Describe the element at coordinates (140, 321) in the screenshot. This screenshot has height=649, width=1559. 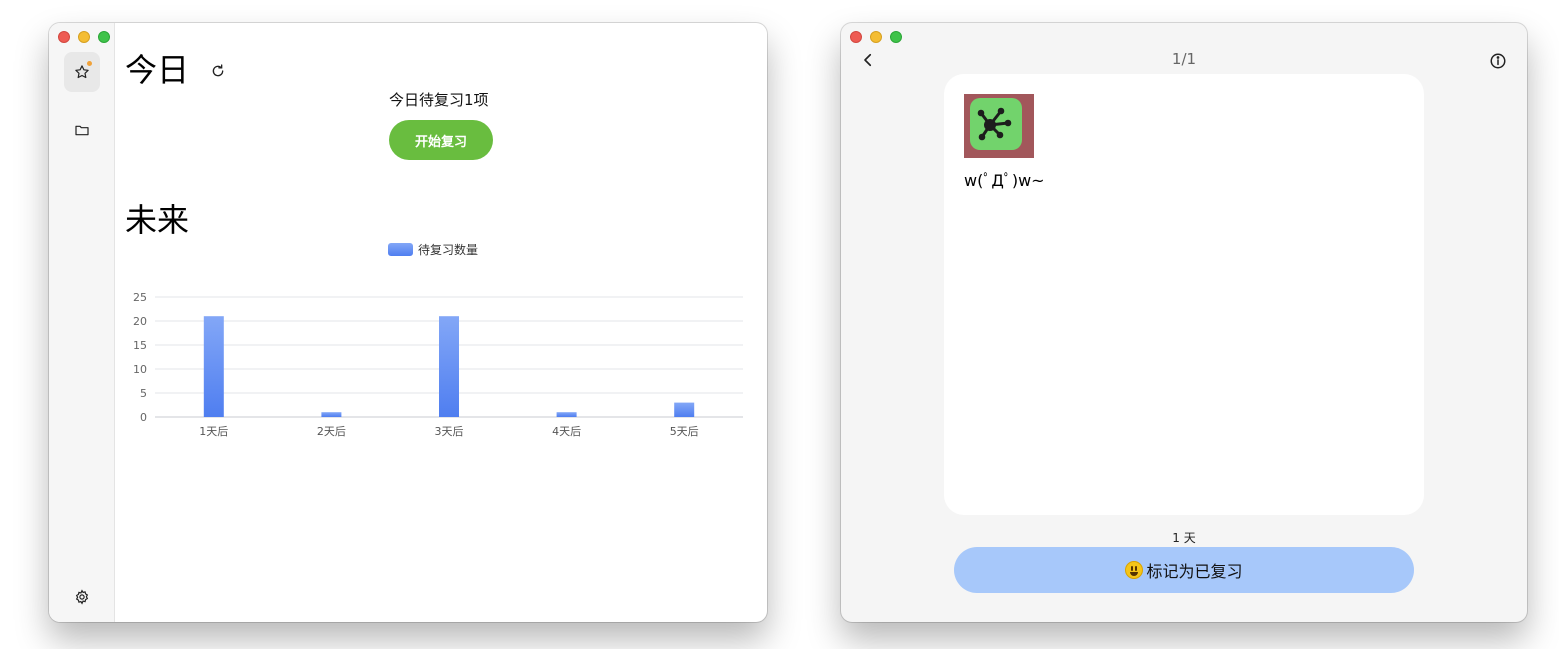
I see `y-tick-label: 20` at that location.